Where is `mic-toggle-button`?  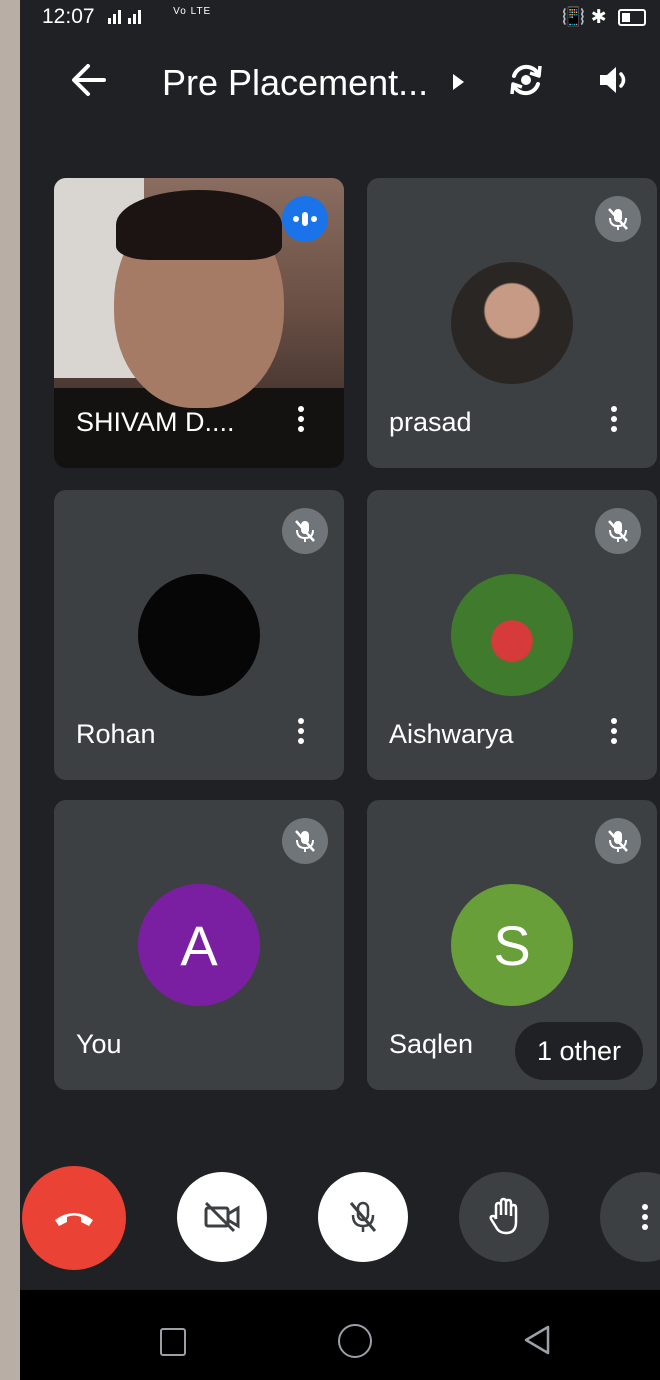
mic-toggle-button is located at coordinates (363, 1217).